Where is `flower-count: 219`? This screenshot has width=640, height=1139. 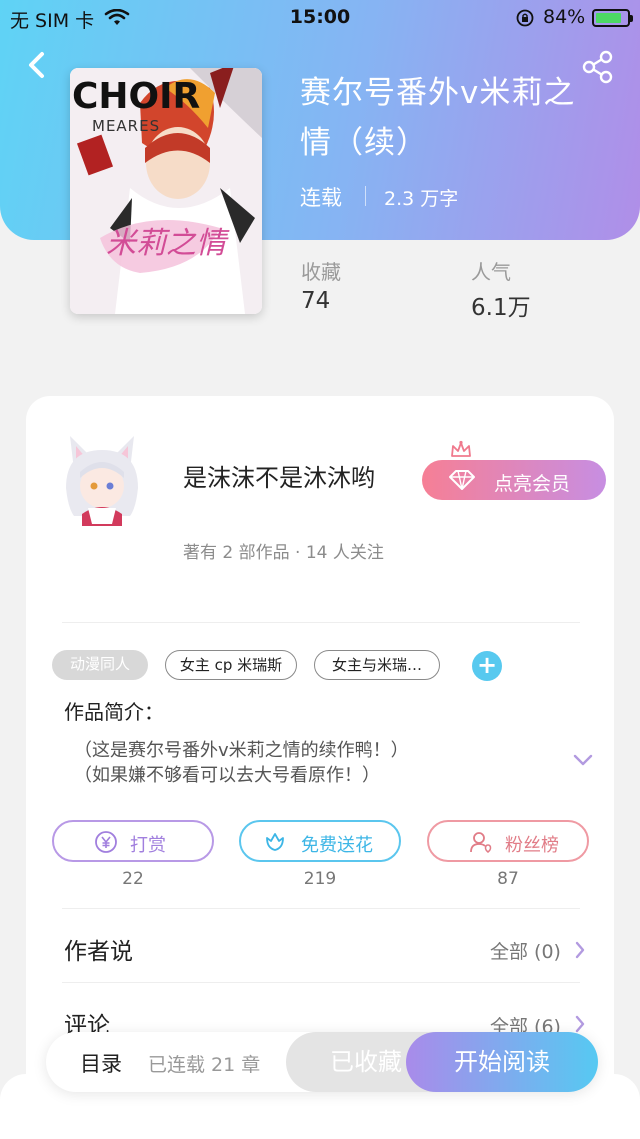 flower-count: 219 is located at coordinates (320, 879).